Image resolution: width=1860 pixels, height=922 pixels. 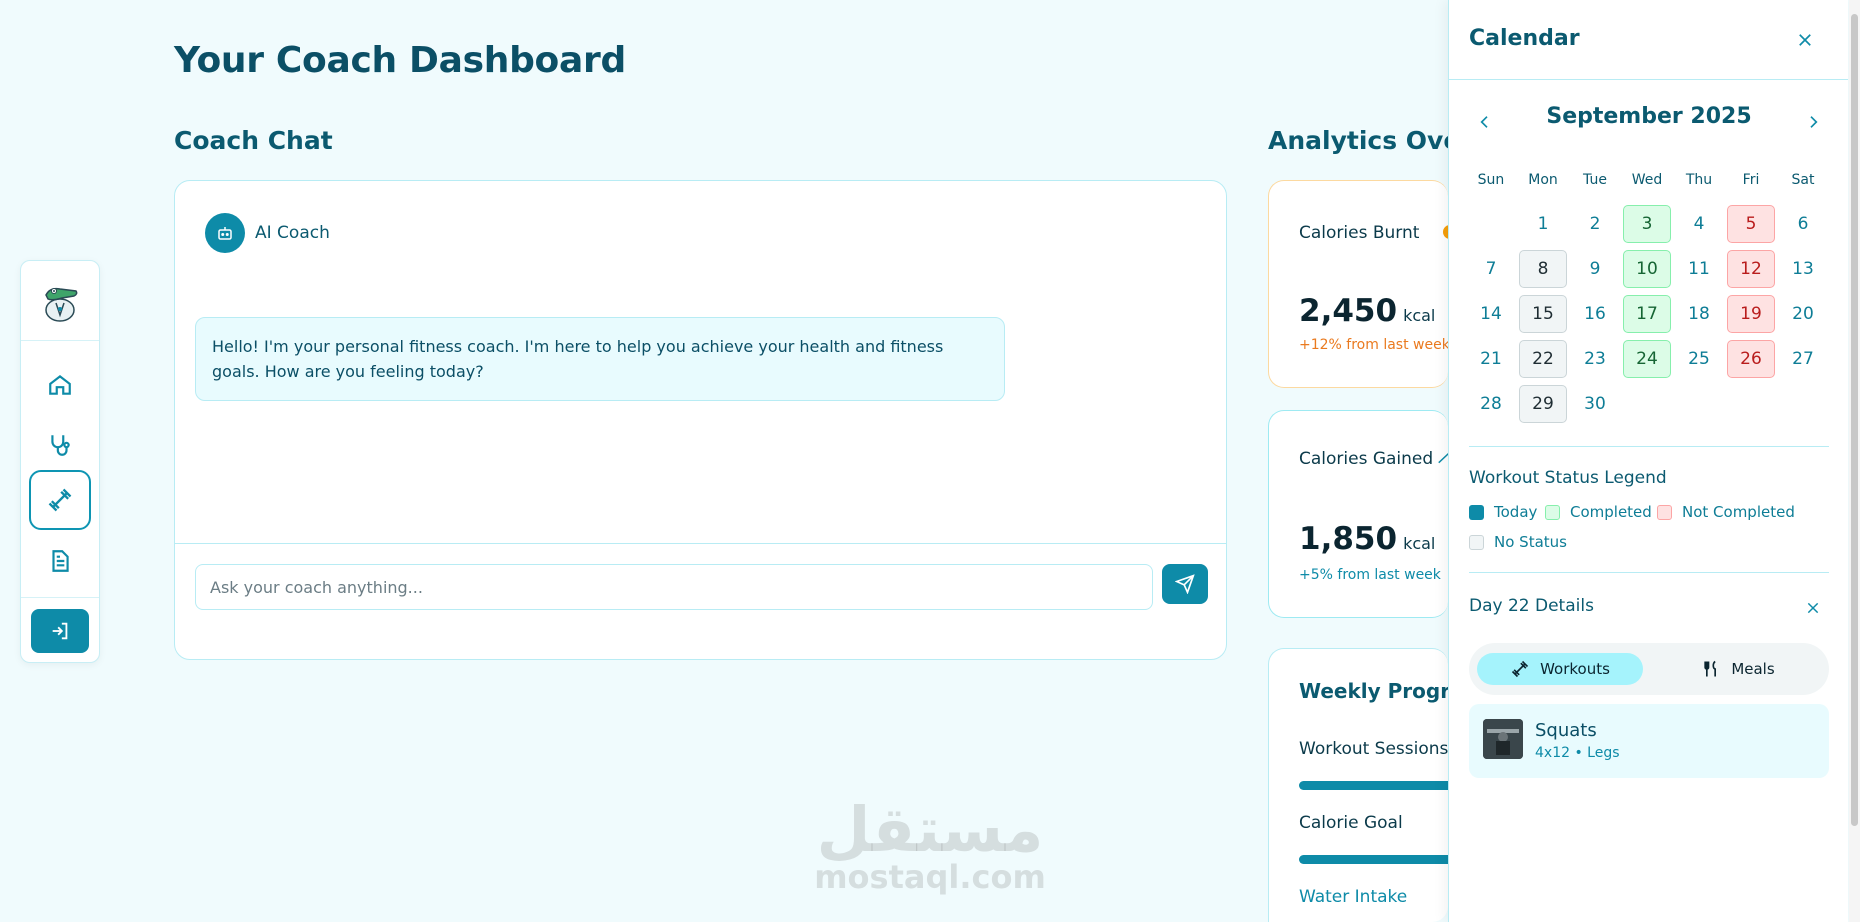 What do you see at coordinates (1543, 314) in the screenshot?
I see `calendar-day-15: 15` at bounding box center [1543, 314].